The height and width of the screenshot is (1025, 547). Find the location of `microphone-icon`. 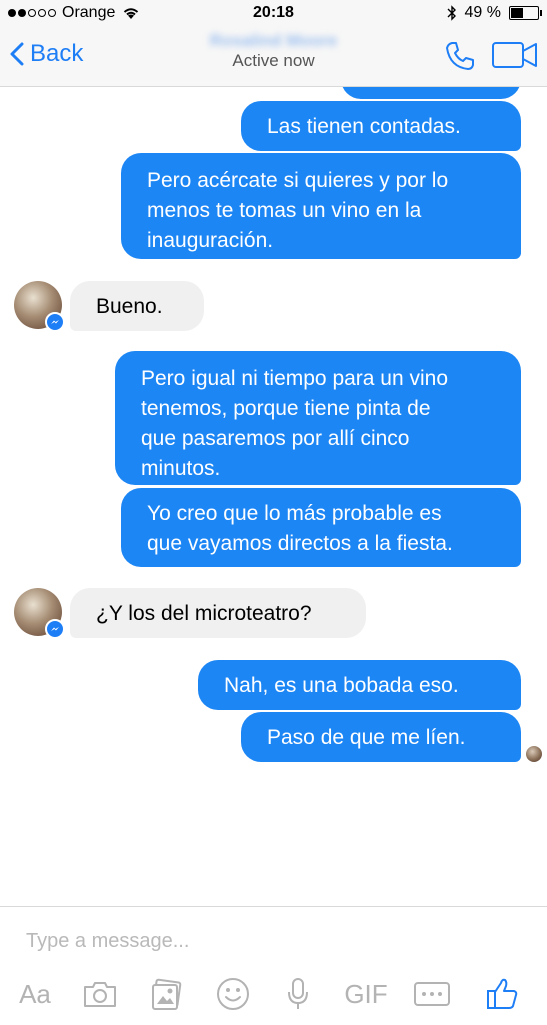

microphone-icon is located at coordinates (298, 993).